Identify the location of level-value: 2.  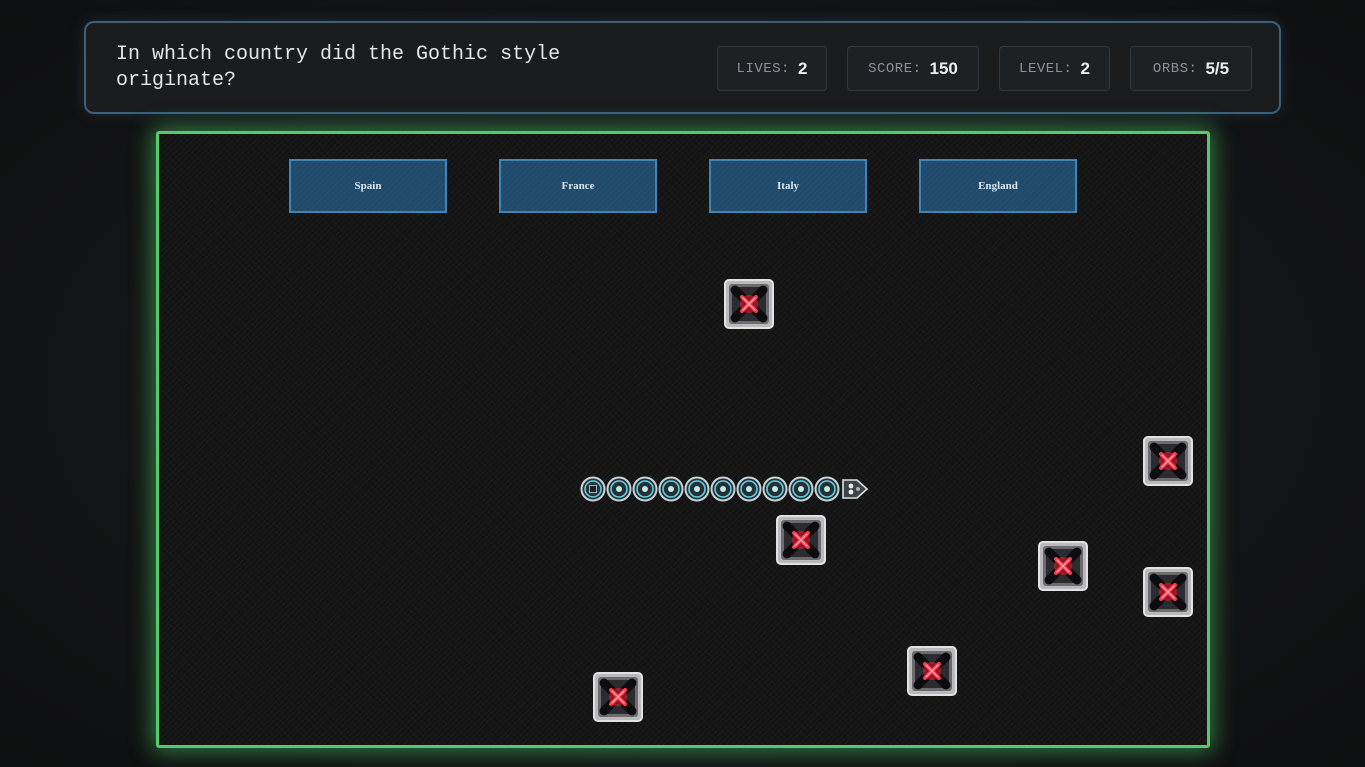
(1085, 68).